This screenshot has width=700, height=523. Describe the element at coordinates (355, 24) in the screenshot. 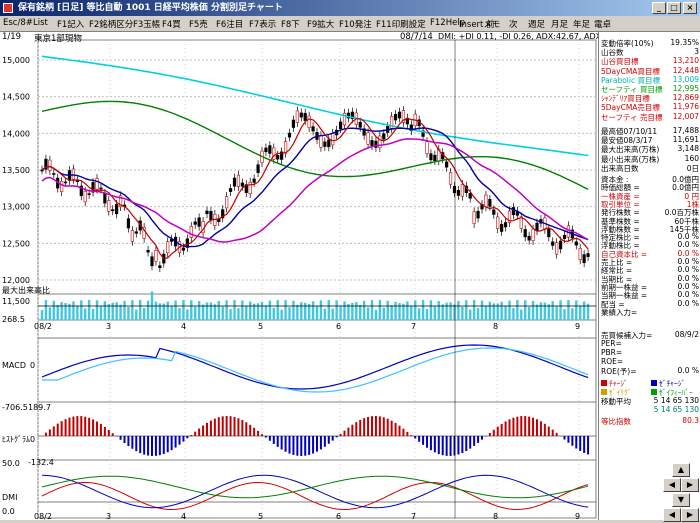

I see `menu-item-11: F10発注` at that location.